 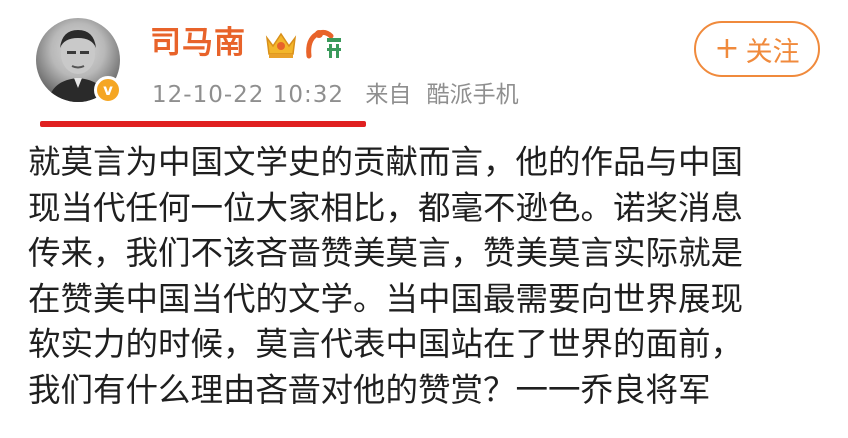 What do you see at coordinates (772, 52) in the screenshot?
I see `follow-label: 关注` at bounding box center [772, 52].